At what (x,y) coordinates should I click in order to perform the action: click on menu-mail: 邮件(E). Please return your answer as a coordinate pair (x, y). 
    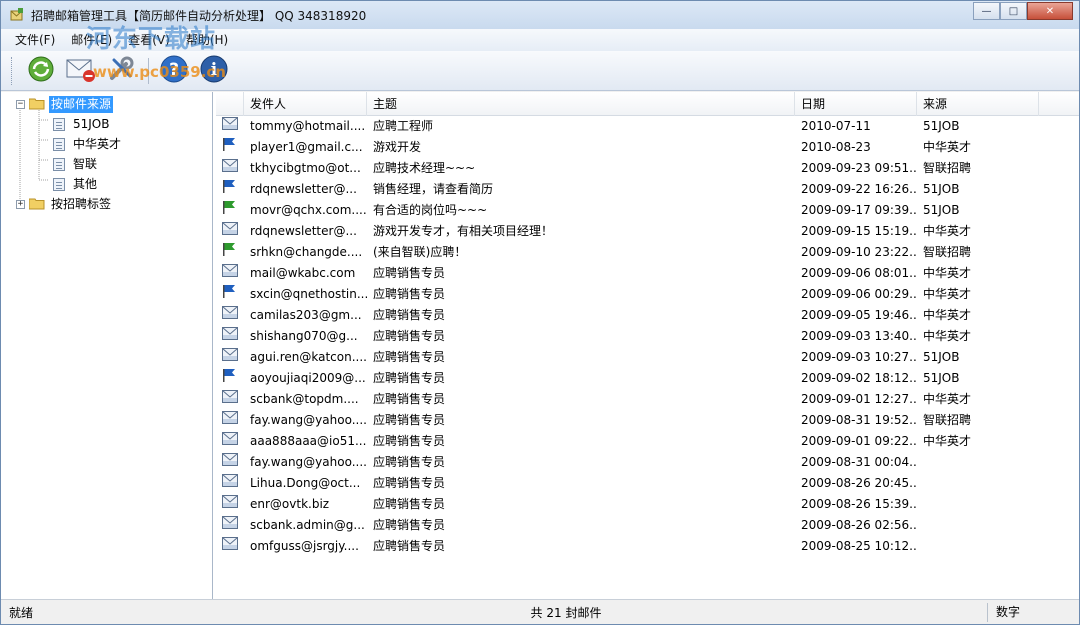
    Looking at the image, I should click on (91, 40).